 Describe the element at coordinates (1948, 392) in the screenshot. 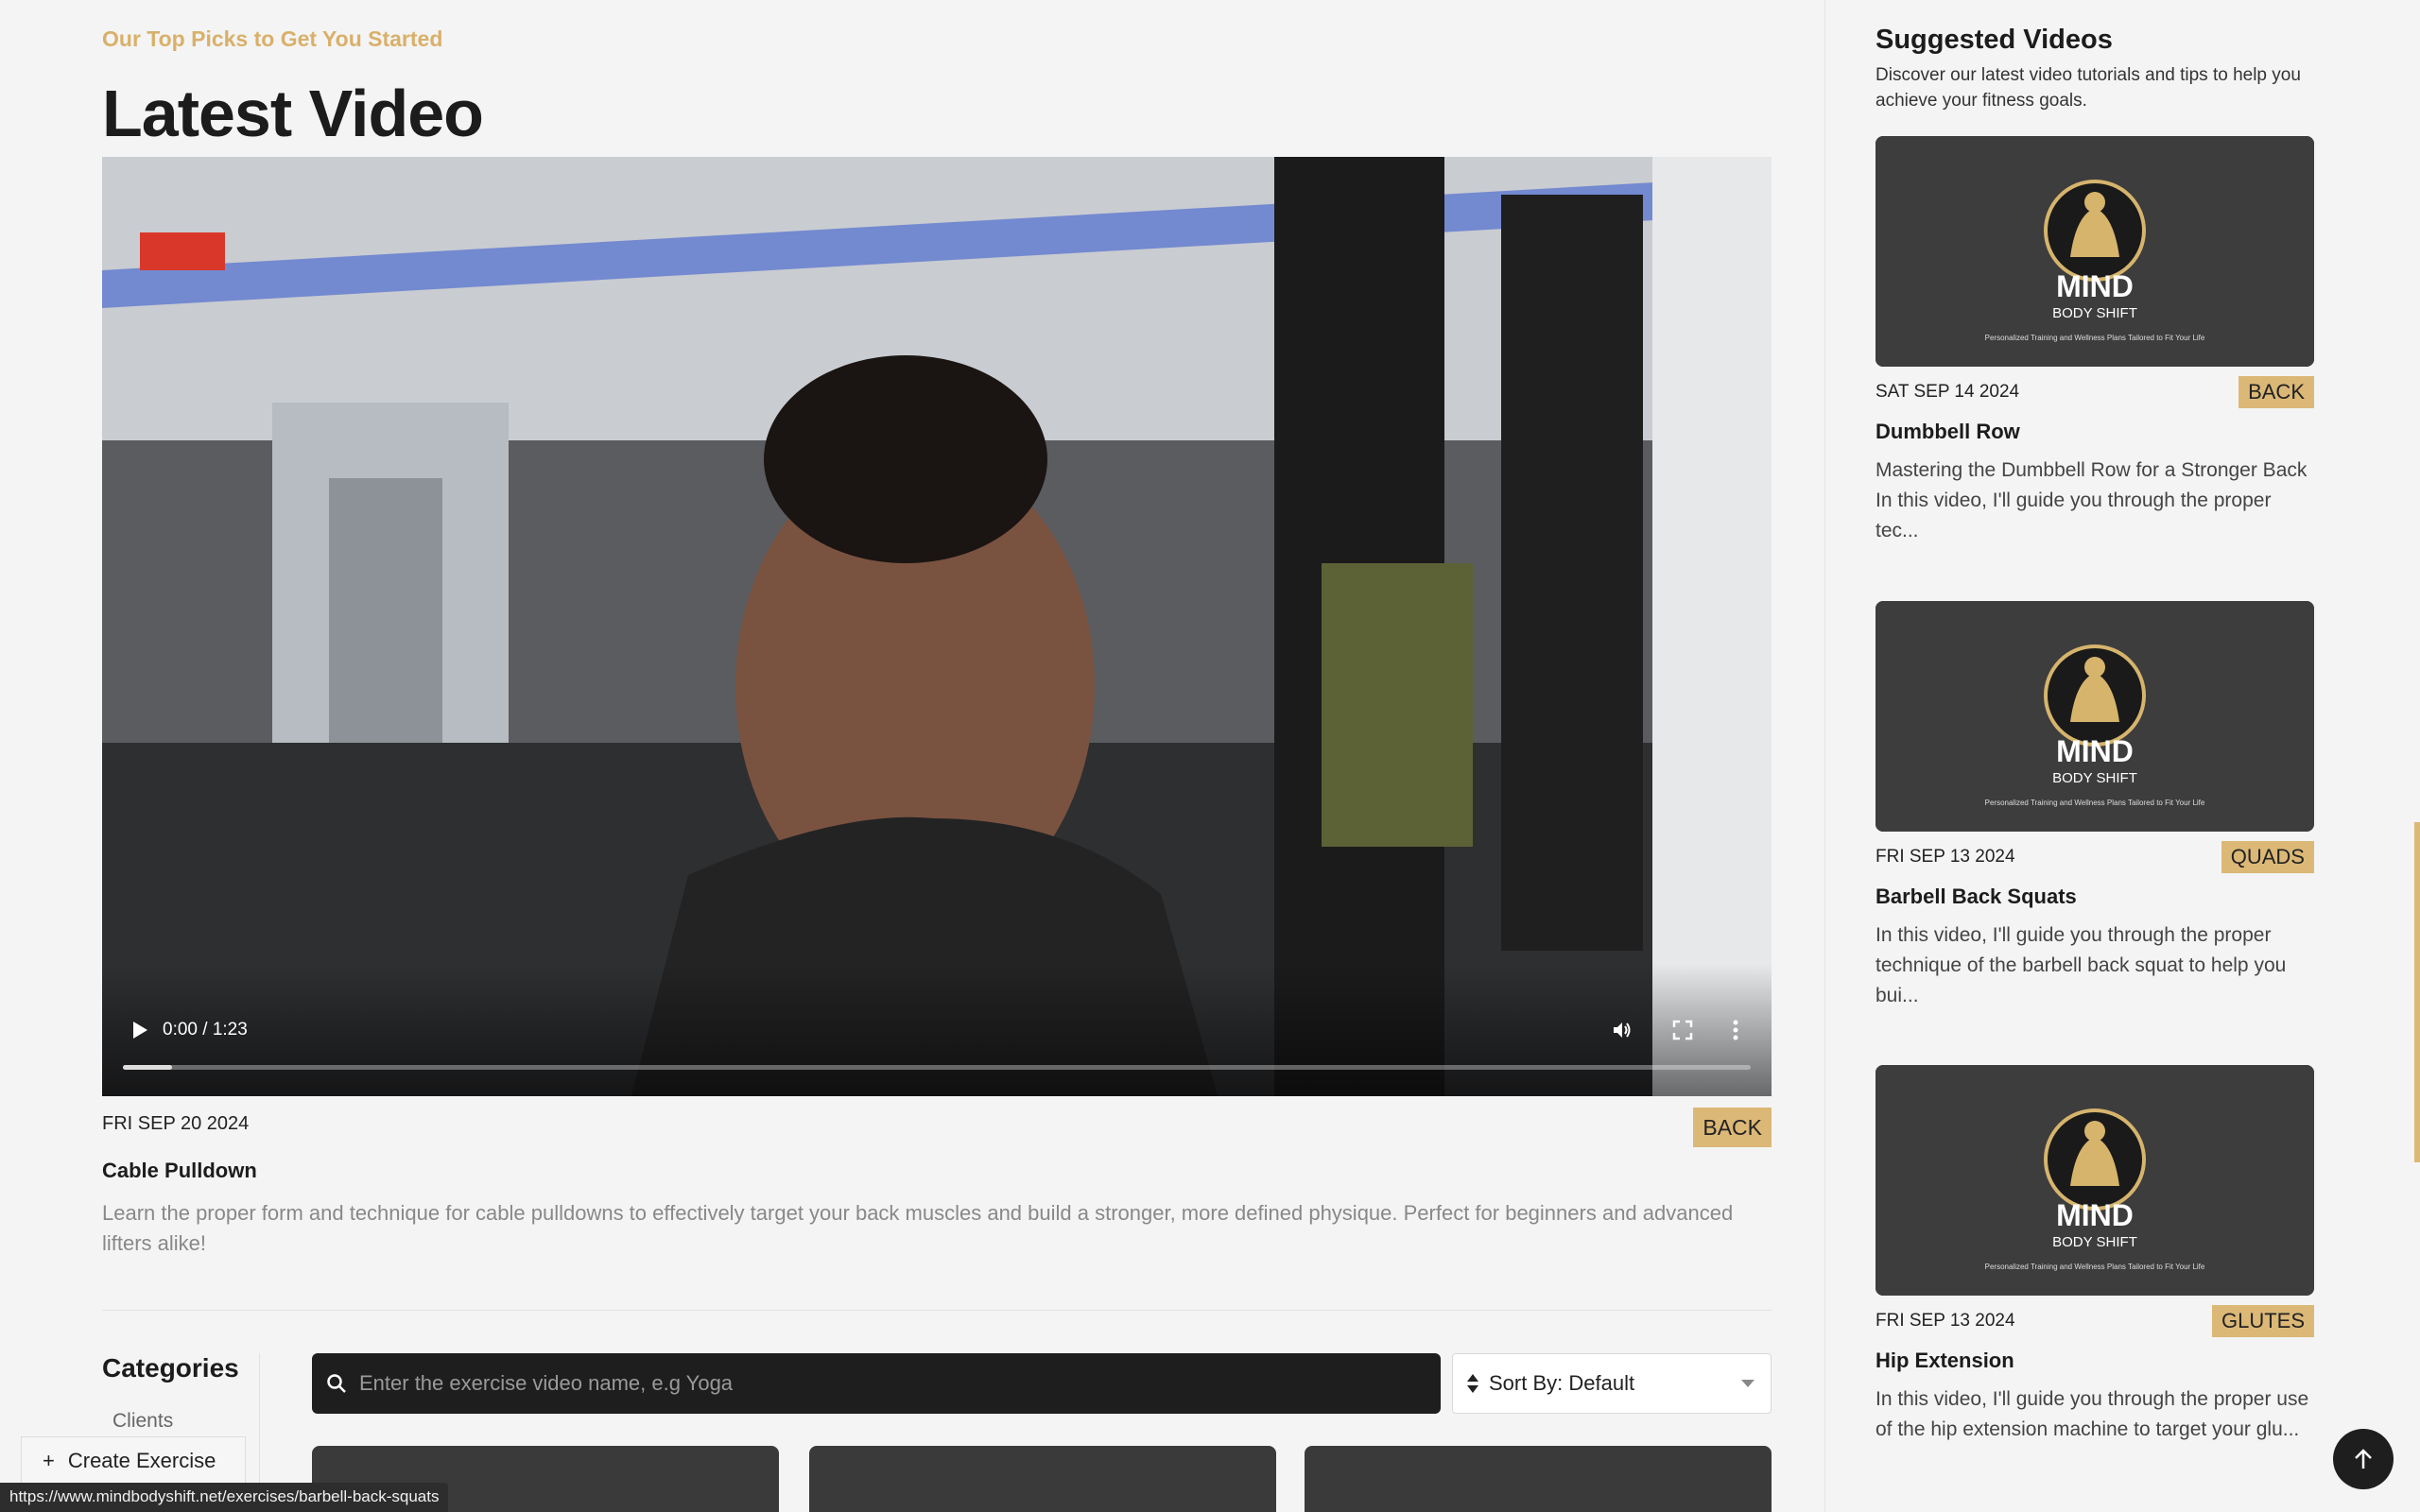

I see `video-date: SAT SEP 14 2024` at that location.